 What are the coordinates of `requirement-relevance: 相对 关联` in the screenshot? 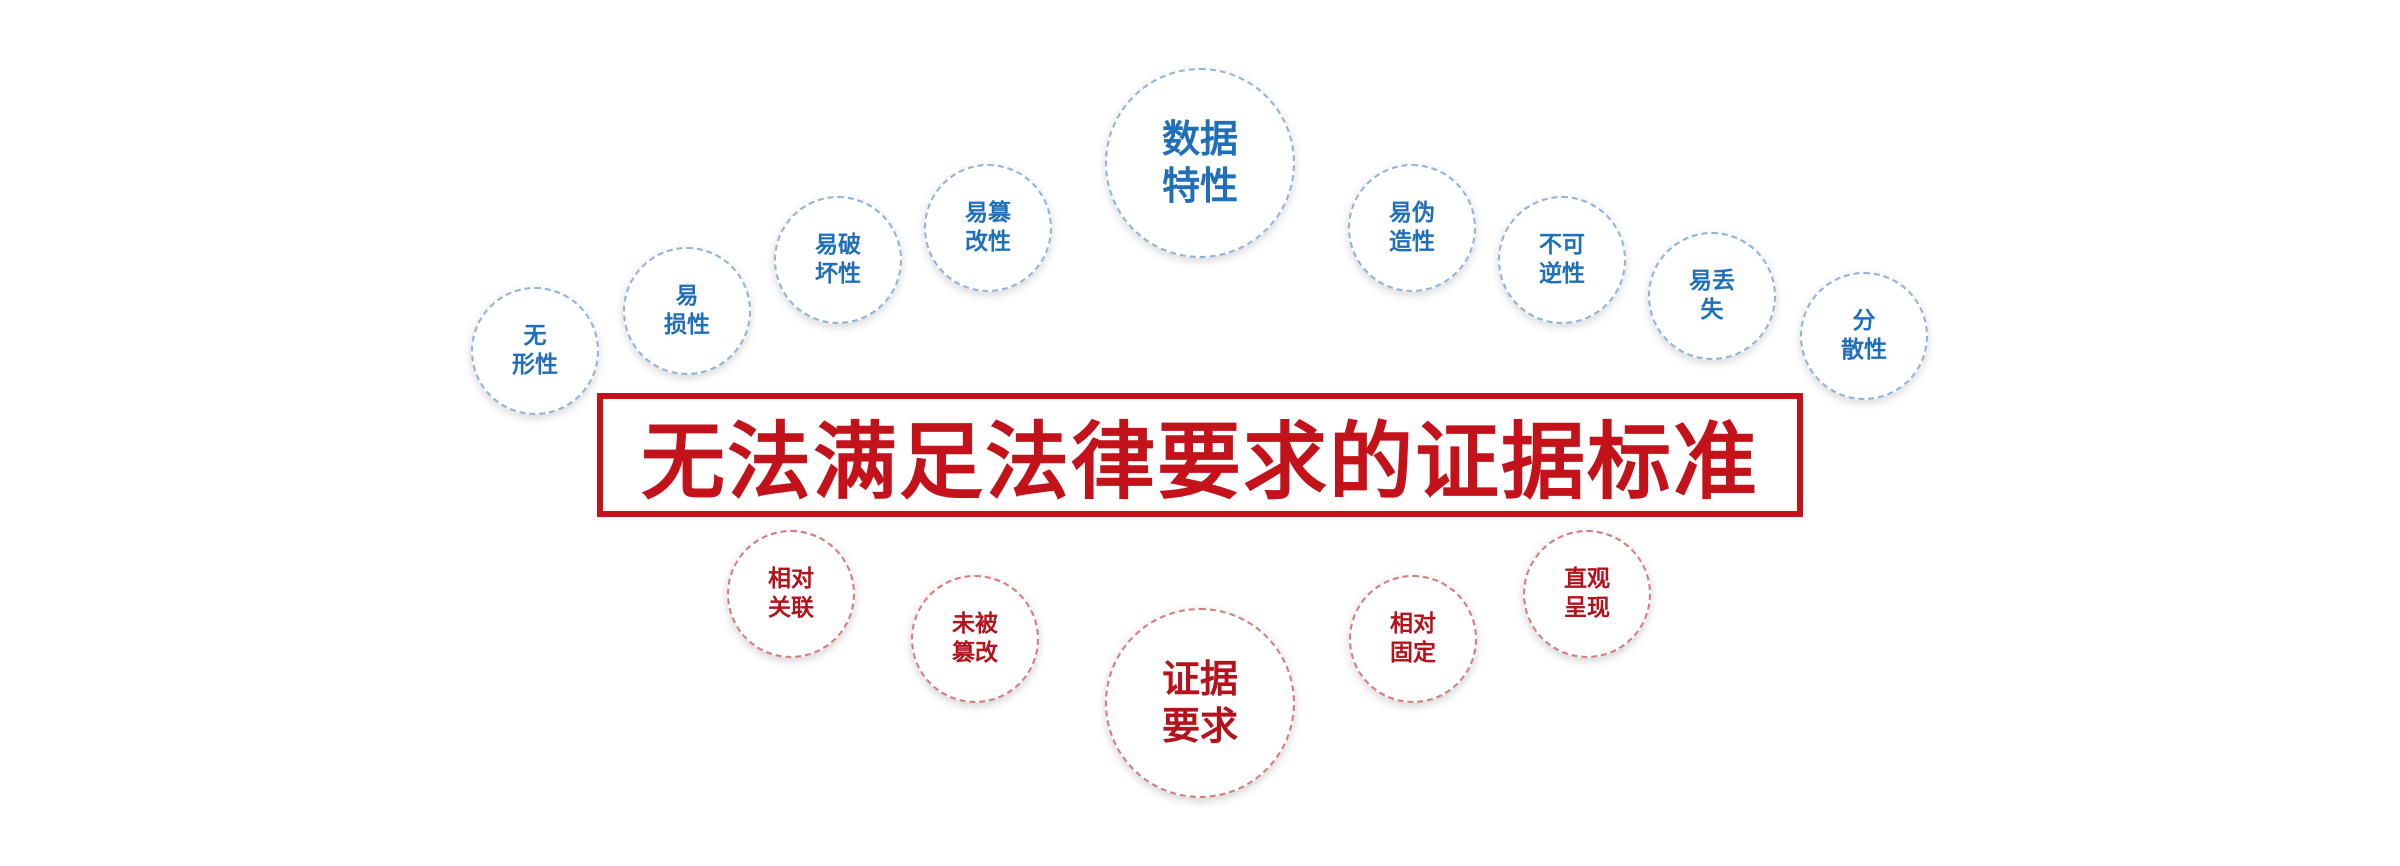 It's located at (791, 594).